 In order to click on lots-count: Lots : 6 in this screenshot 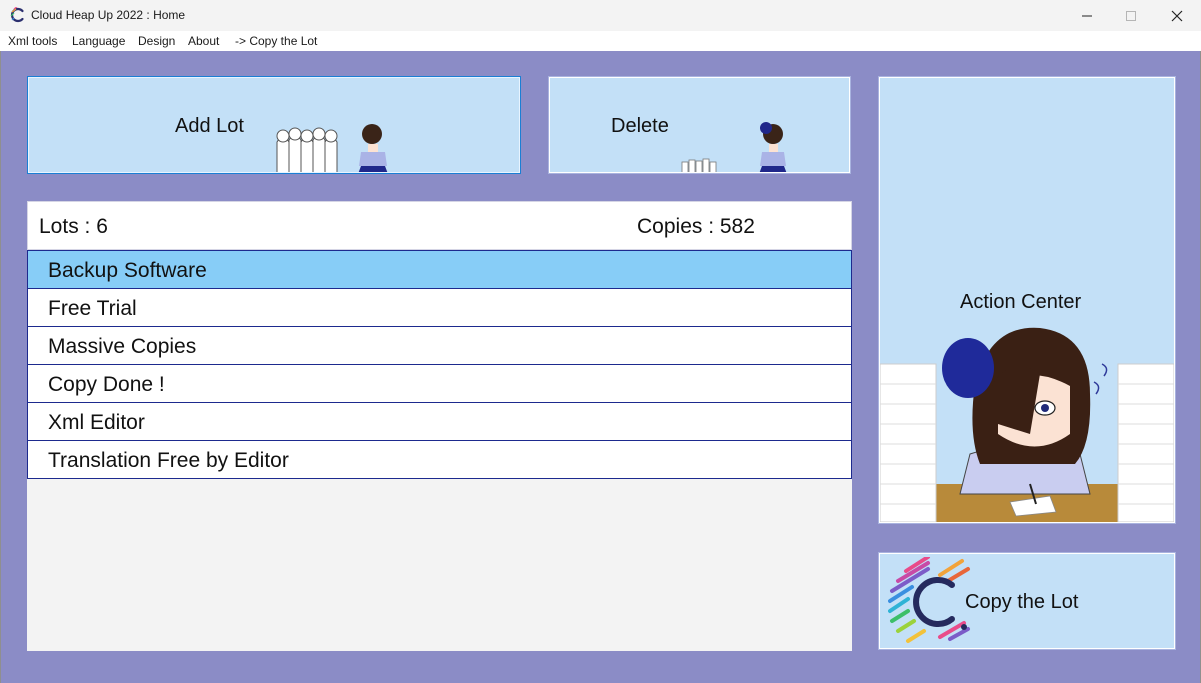, I will do `click(73, 226)`.